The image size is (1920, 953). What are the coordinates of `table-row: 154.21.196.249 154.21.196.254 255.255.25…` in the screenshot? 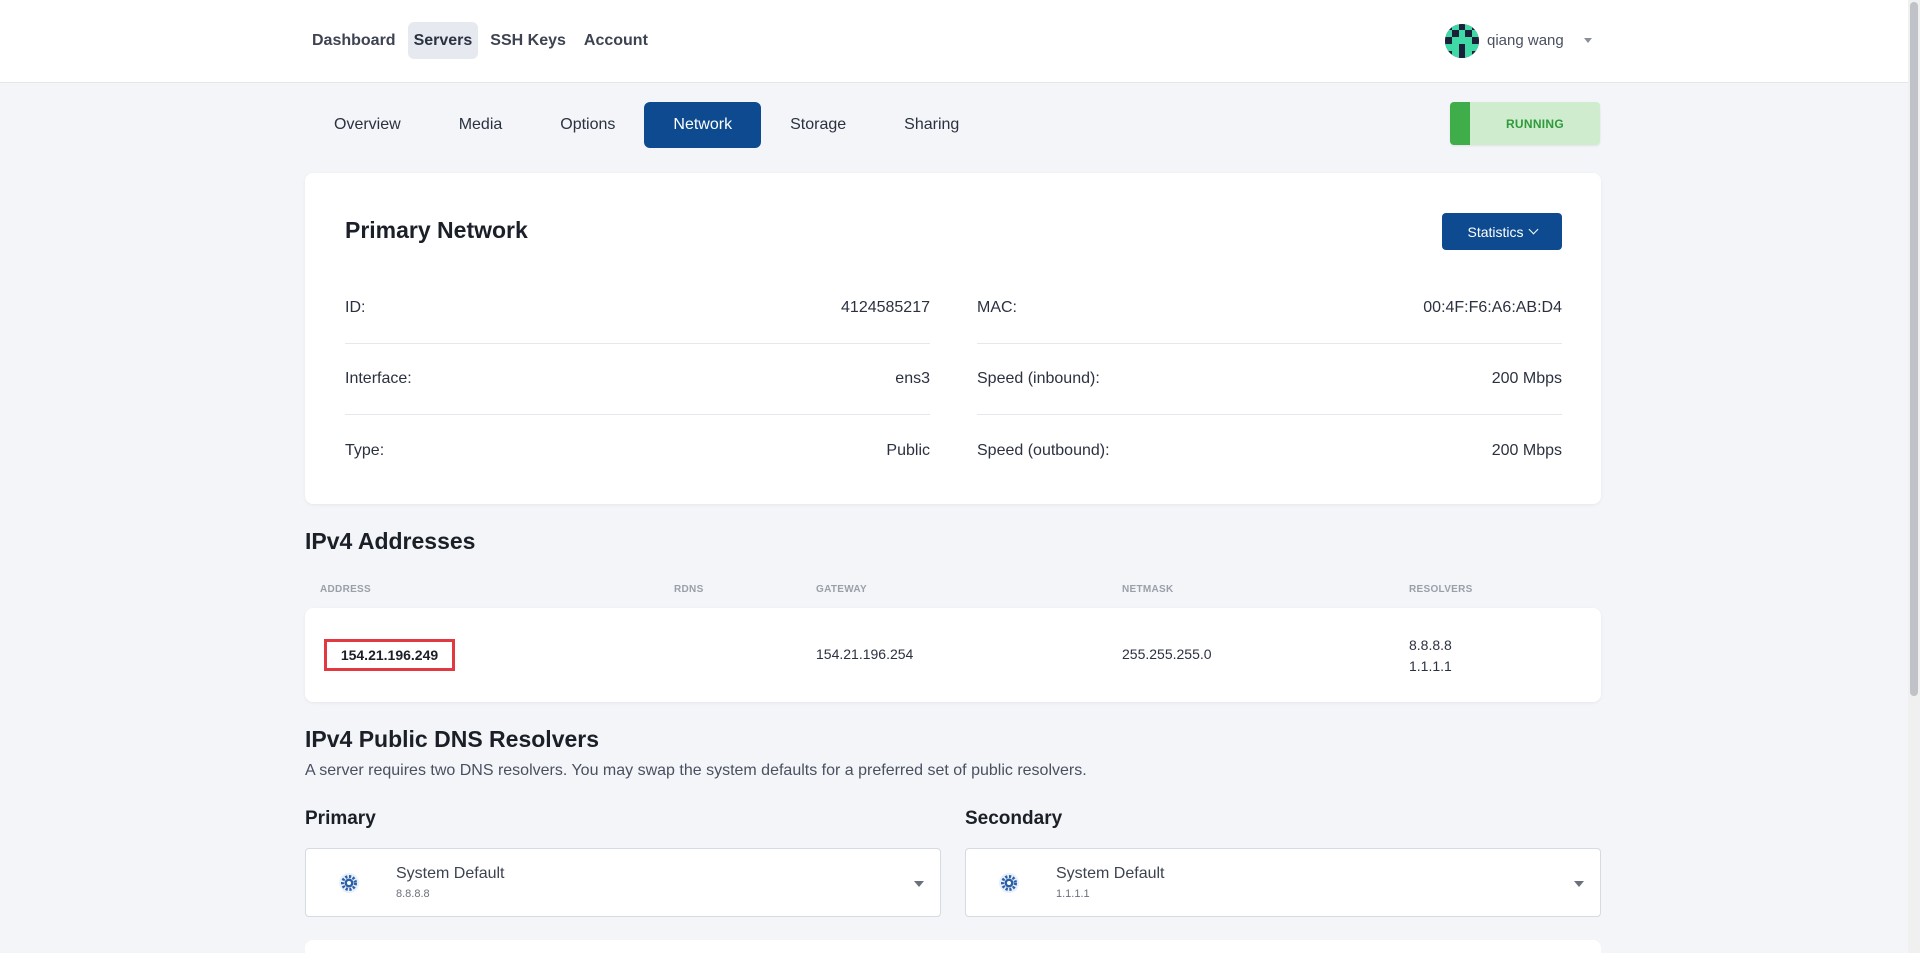 It's located at (953, 655).